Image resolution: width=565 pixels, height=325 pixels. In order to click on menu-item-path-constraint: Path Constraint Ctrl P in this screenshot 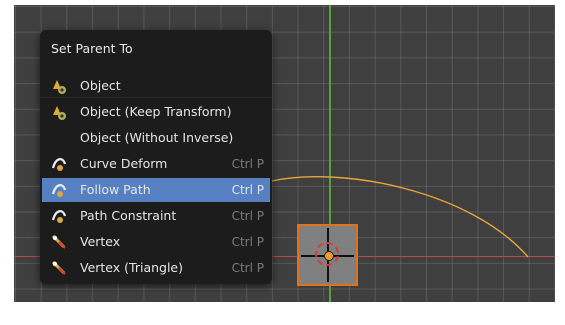, I will do `click(156, 216)`.